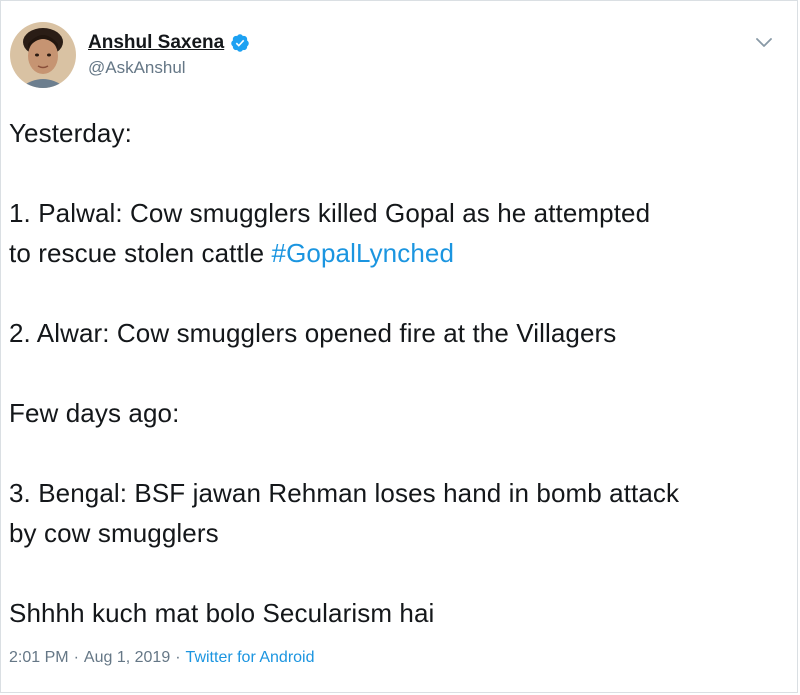 The image size is (800, 695). What do you see at coordinates (127, 658) in the screenshot?
I see `tweet-date: Aug 1, 2019` at bounding box center [127, 658].